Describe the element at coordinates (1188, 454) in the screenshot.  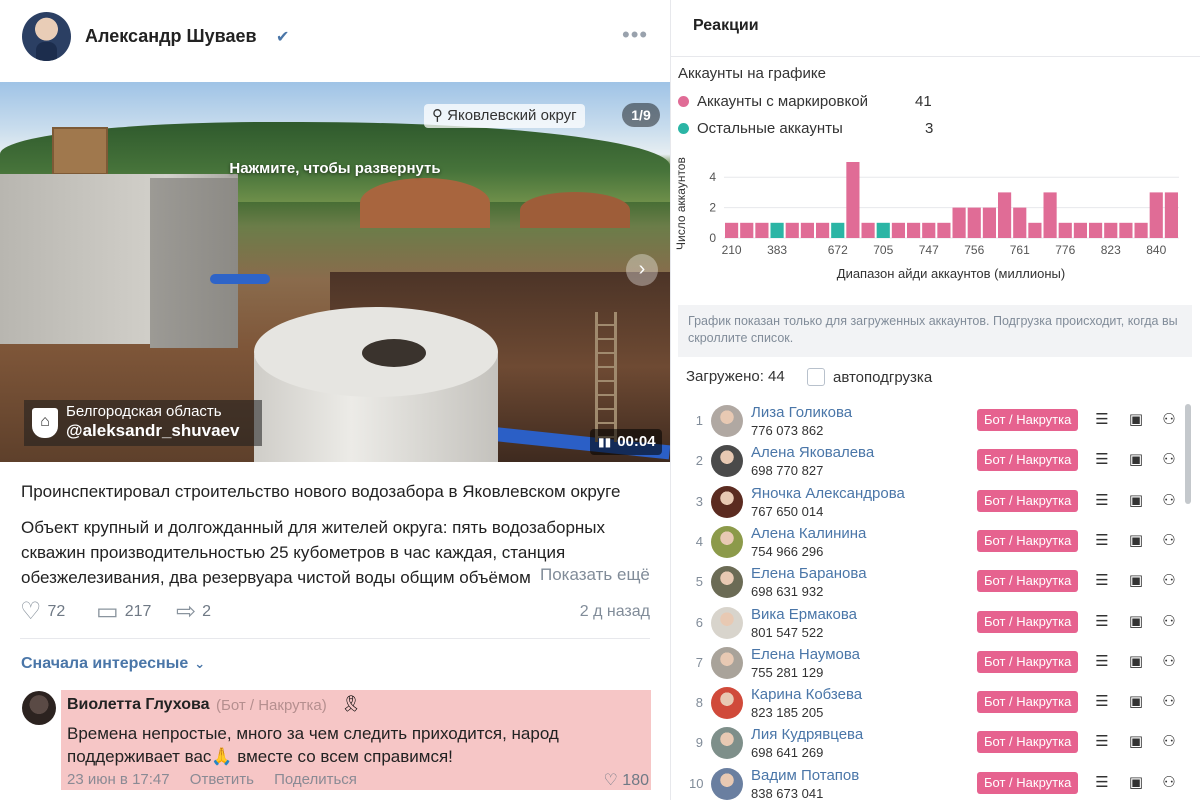
I see `scrollbar` at that location.